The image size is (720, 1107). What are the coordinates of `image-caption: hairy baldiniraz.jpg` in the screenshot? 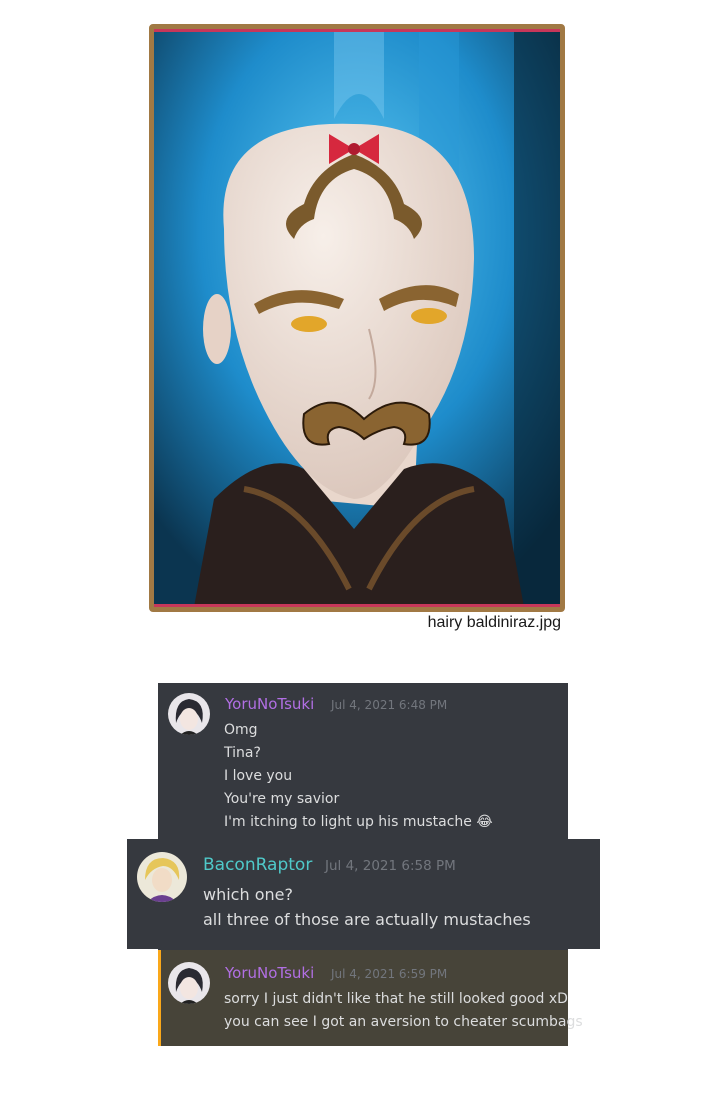 It's located at (494, 622).